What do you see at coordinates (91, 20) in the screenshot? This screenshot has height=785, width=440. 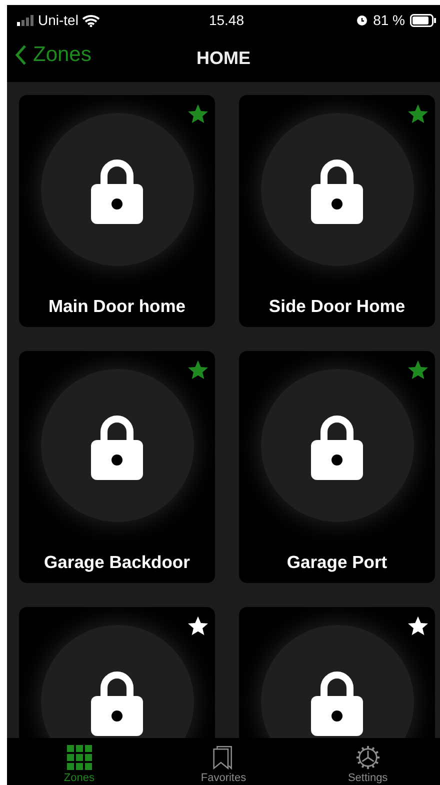 I see `wifi-icon` at bounding box center [91, 20].